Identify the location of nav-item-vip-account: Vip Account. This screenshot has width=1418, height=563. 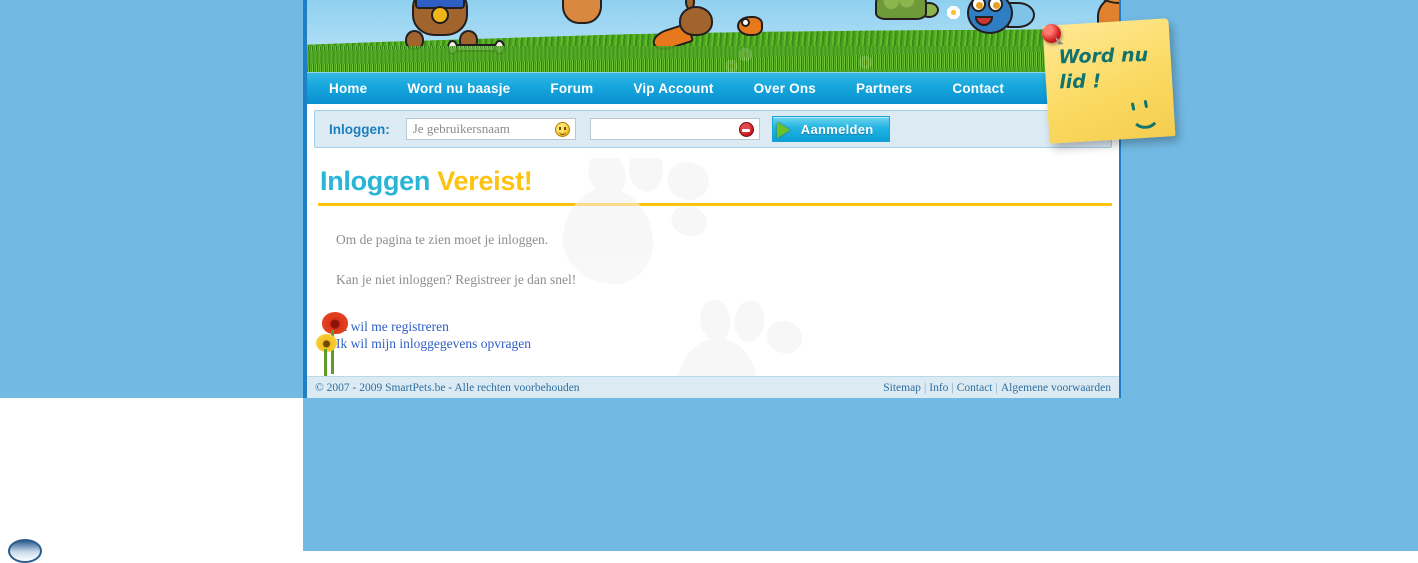
(673, 88).